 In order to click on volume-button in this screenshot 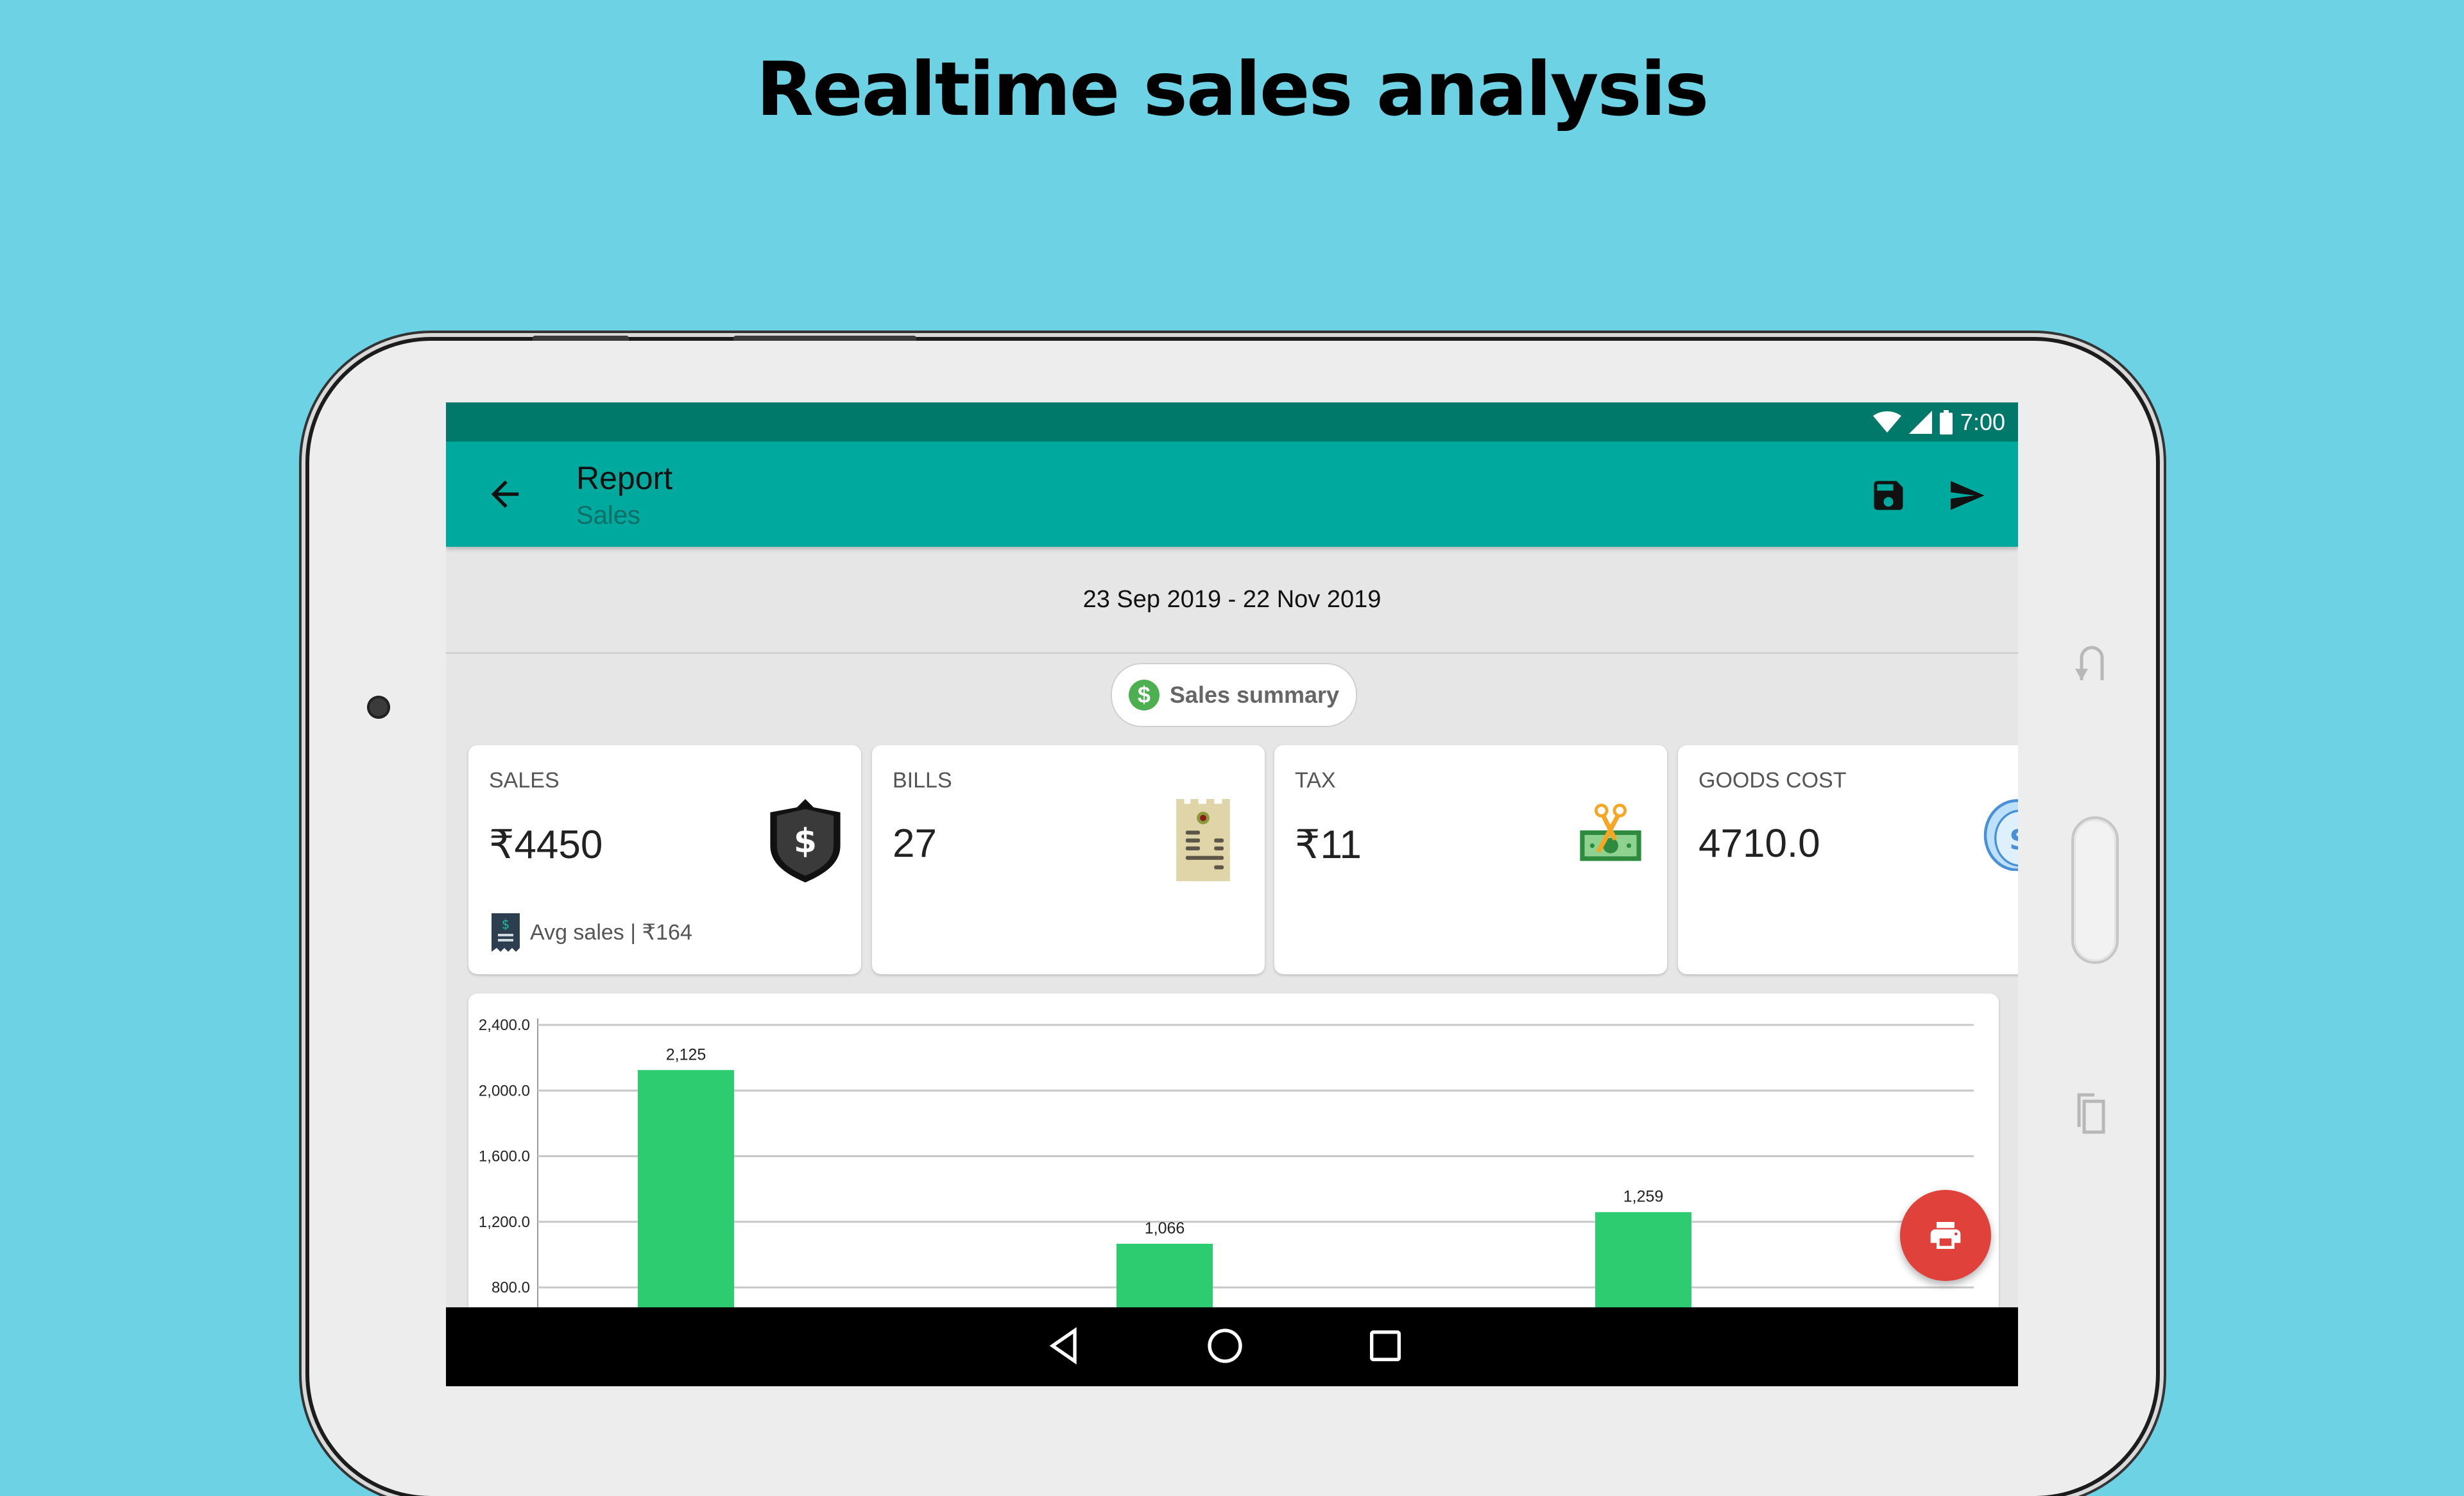, I will do `click(581, 338)`.